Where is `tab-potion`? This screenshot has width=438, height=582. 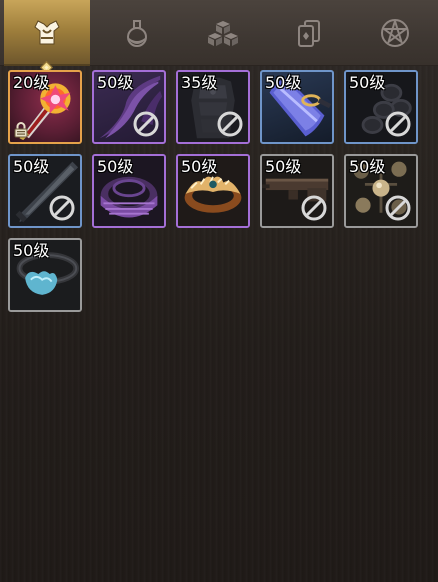
tab-potion is located at coordinates (137, 33).